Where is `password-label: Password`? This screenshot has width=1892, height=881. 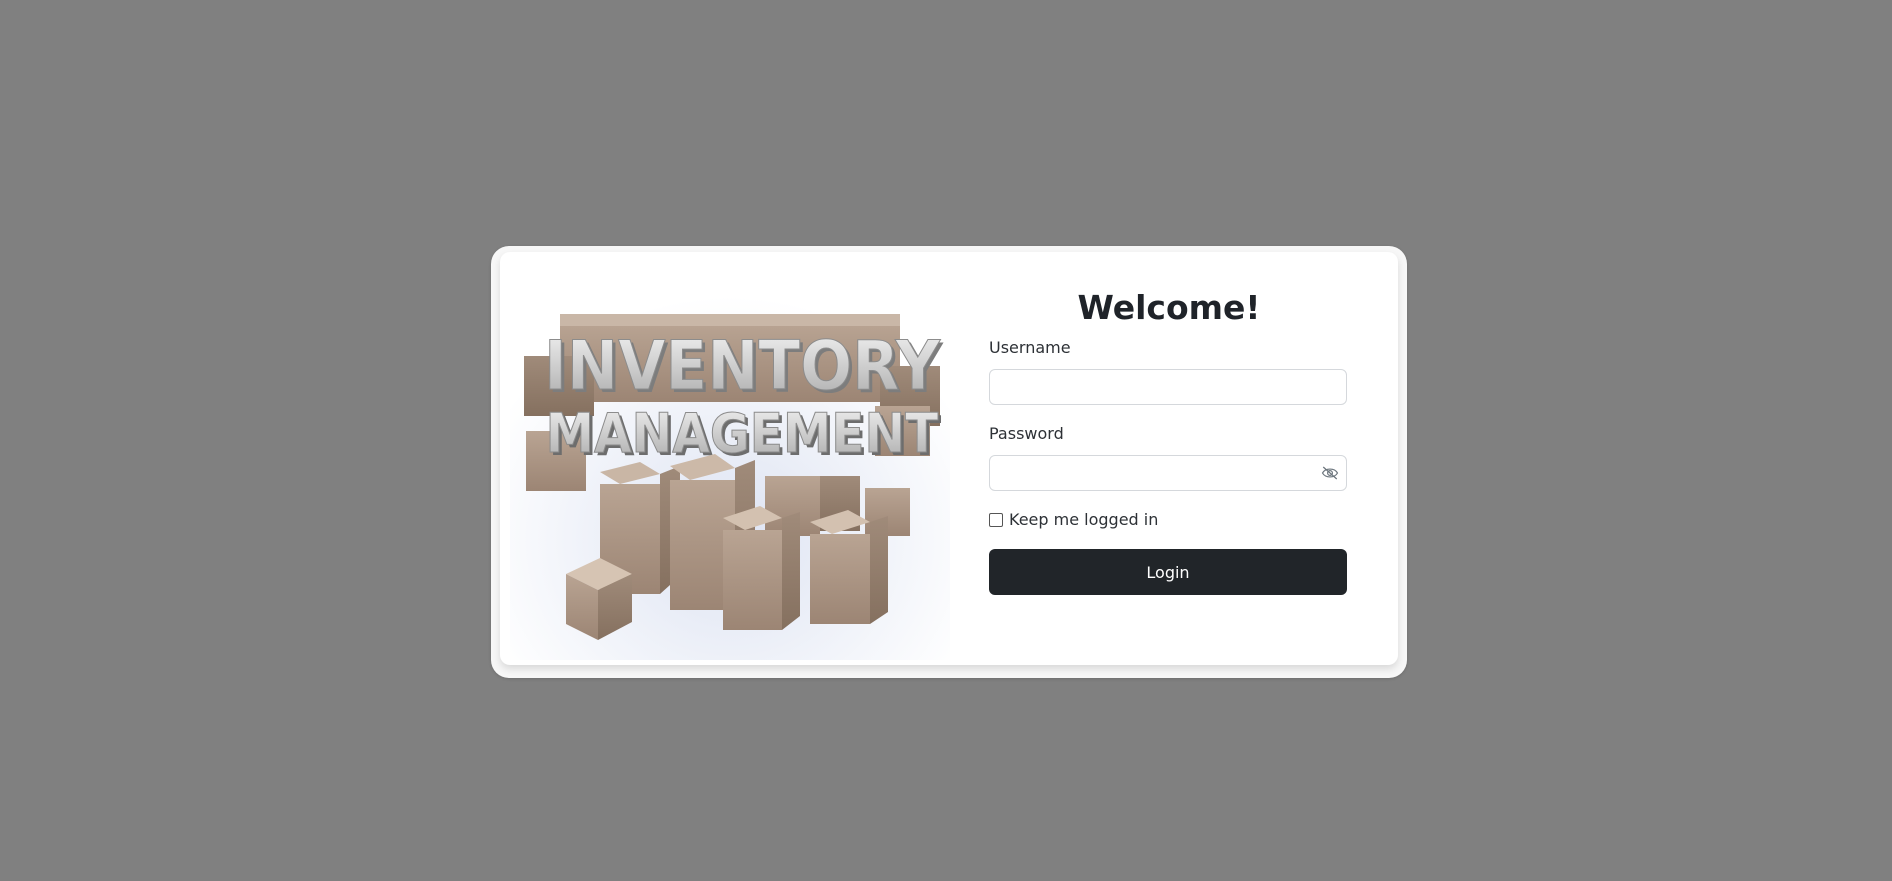 password-label: Password is located at coordinates (1026, 433).